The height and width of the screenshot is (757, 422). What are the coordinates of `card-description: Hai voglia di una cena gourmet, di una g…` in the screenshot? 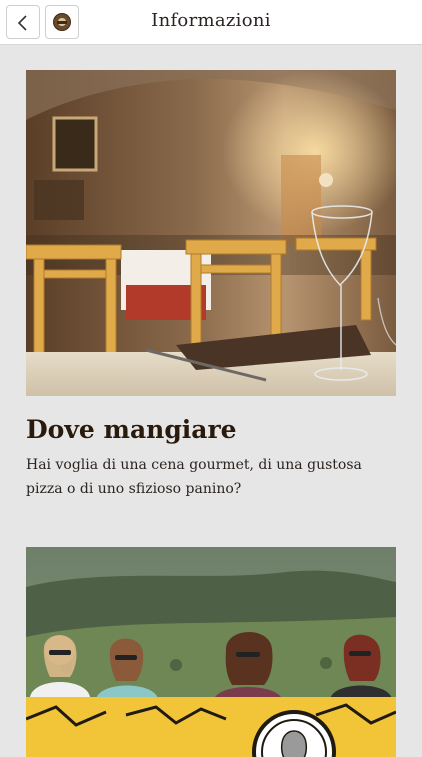 It's located at (194, 477).